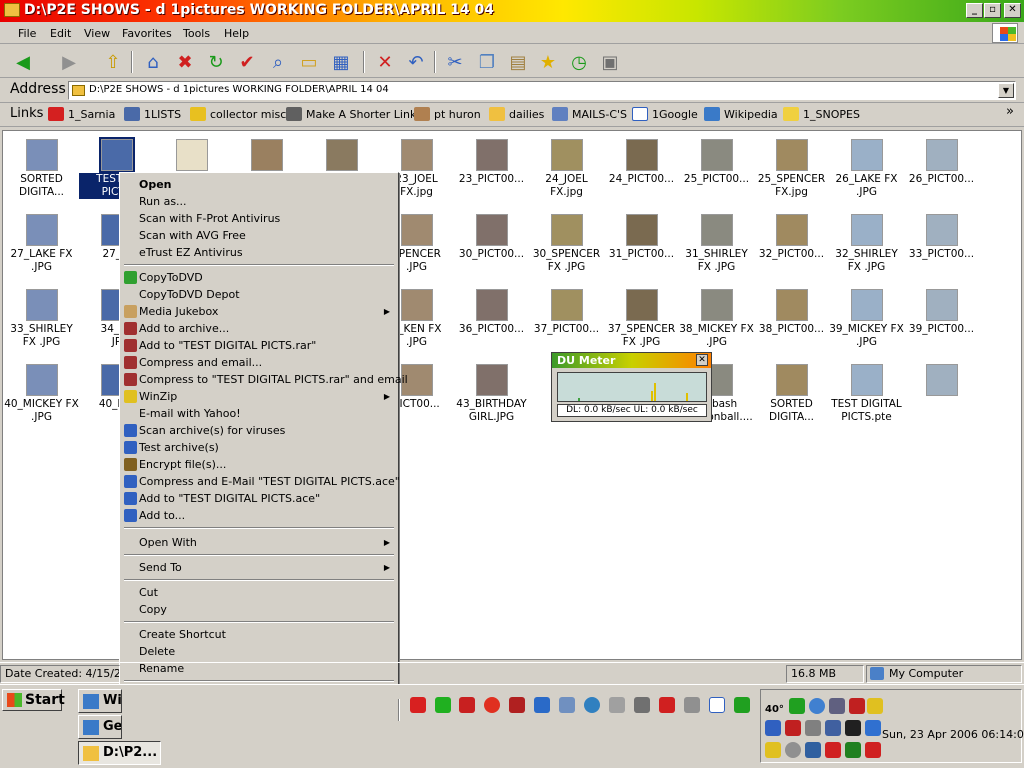 This screenshot has width=1024, height=768. I want to click on calendar-icon, so click(873, 728).